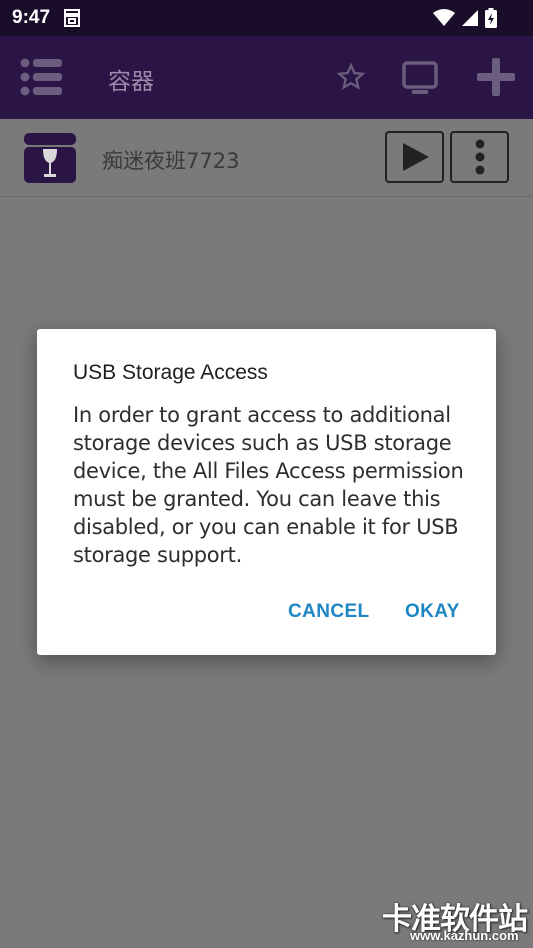 The image size is (533, 948). I want to click on more-options-button, so click(479, 157).